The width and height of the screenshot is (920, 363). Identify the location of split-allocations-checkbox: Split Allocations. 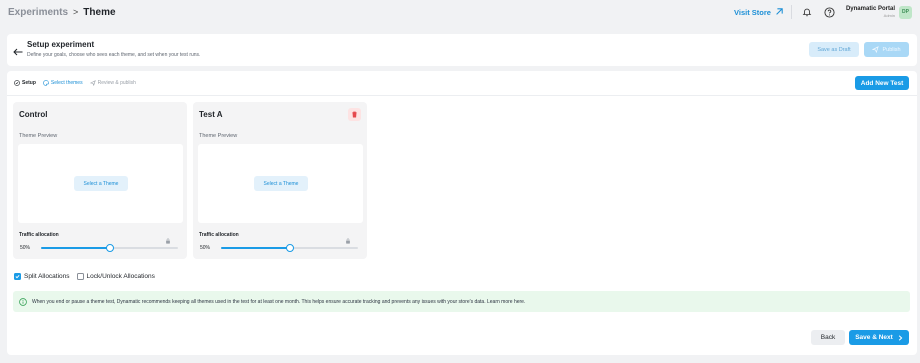
(42, 276).